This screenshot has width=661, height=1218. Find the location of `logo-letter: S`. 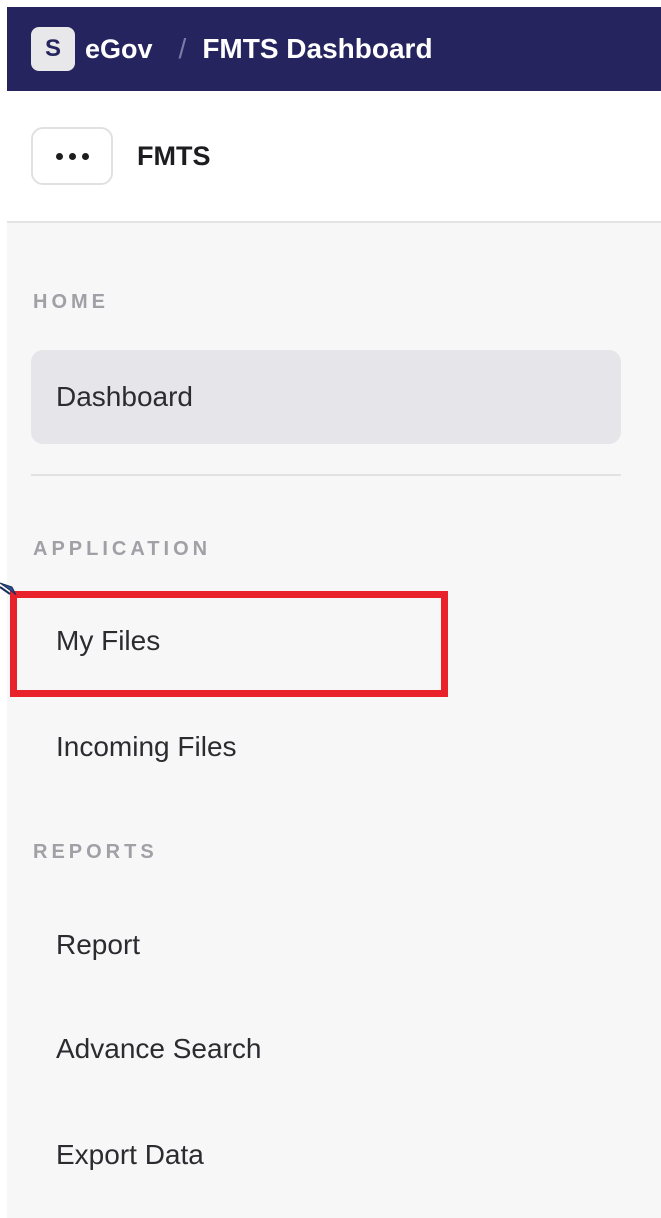

logo-letter: S is located at coordinates (52, 48).